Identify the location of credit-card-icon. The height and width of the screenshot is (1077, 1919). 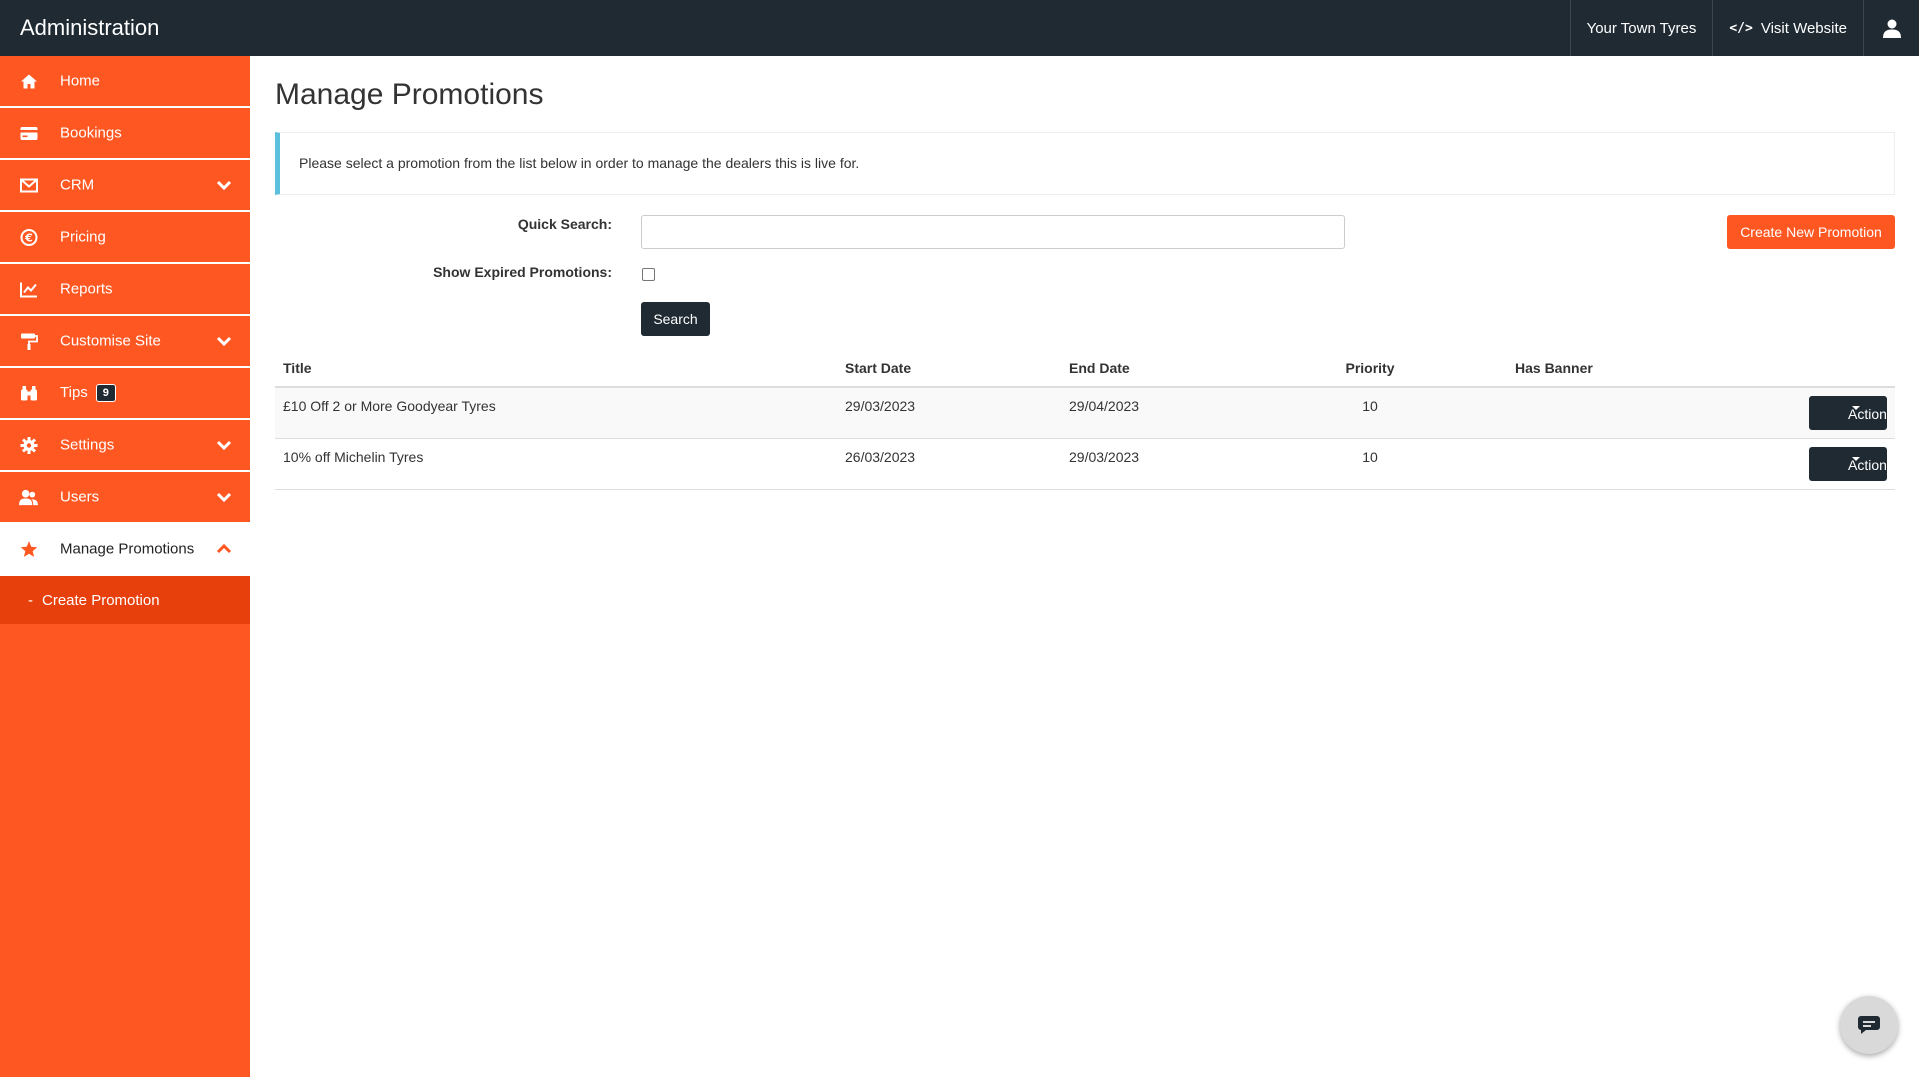
(28, 133).